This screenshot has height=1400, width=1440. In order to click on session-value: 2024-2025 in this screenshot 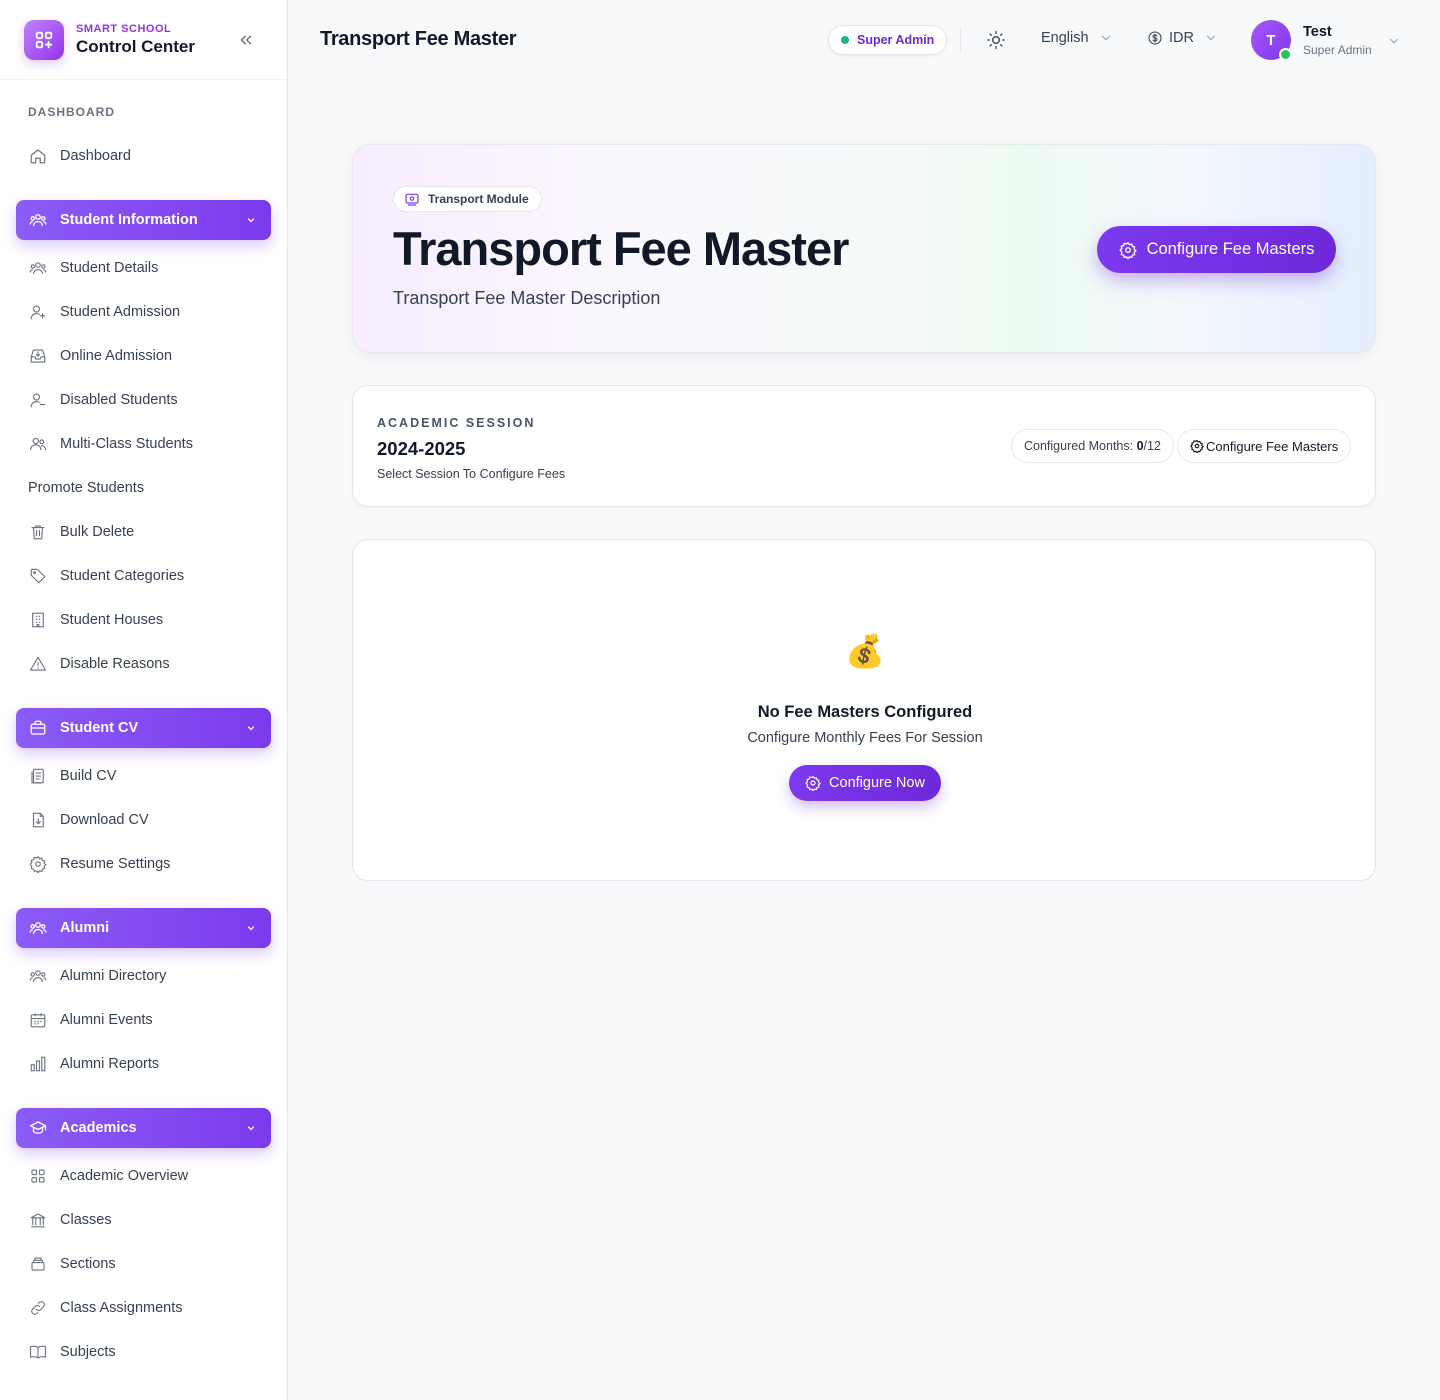, I will do `click(421, 449)`.